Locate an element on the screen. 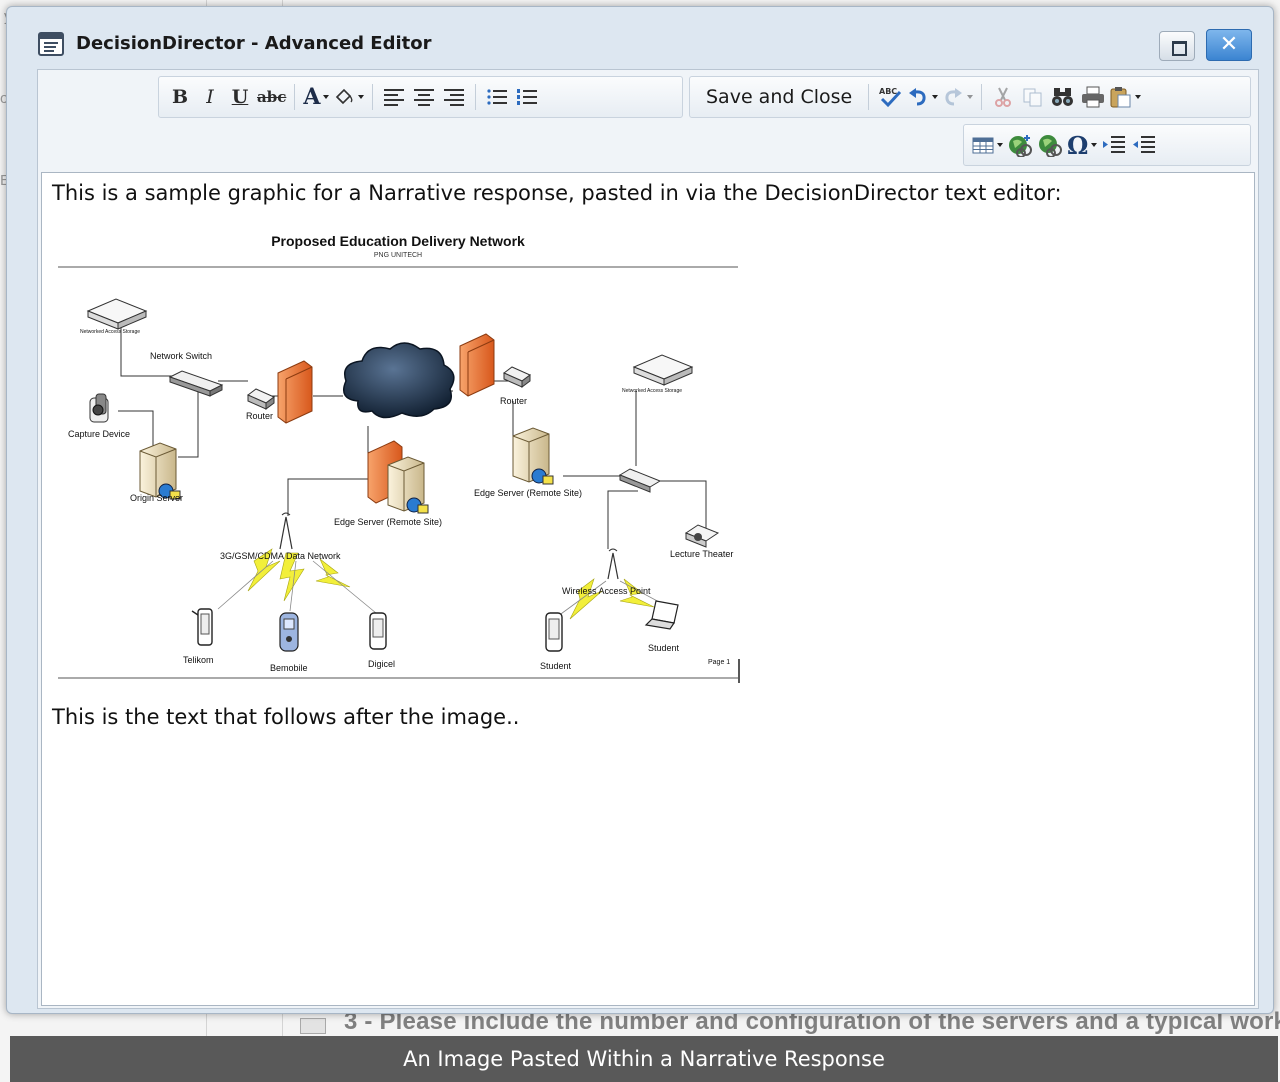 This screenshot has height=1082, width=1280. outdent-button is located at coordinates (1144, 145).